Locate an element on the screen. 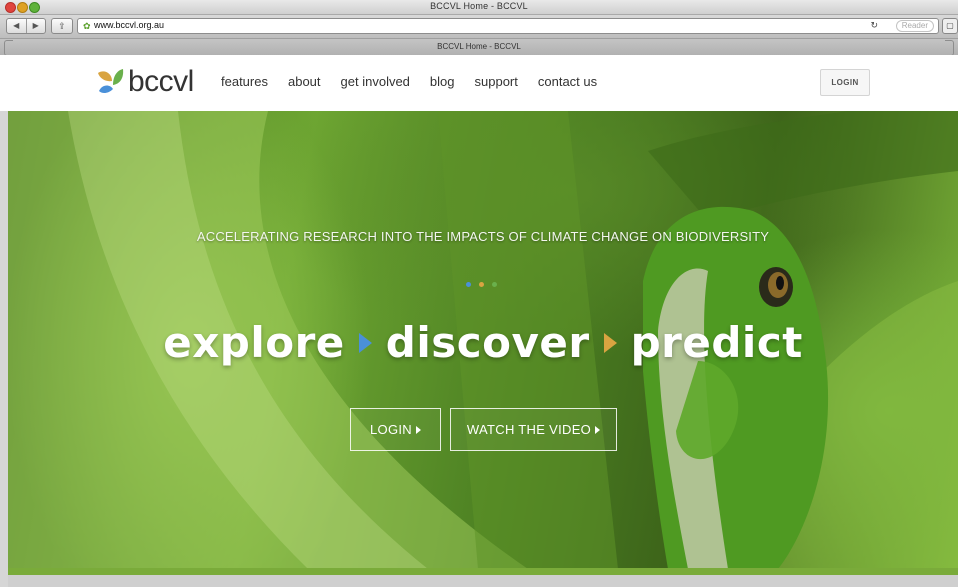 The width and height of the screenshot is (958, 587). forward-arrow-icon: ▶ is located at coordinates (36, 26).